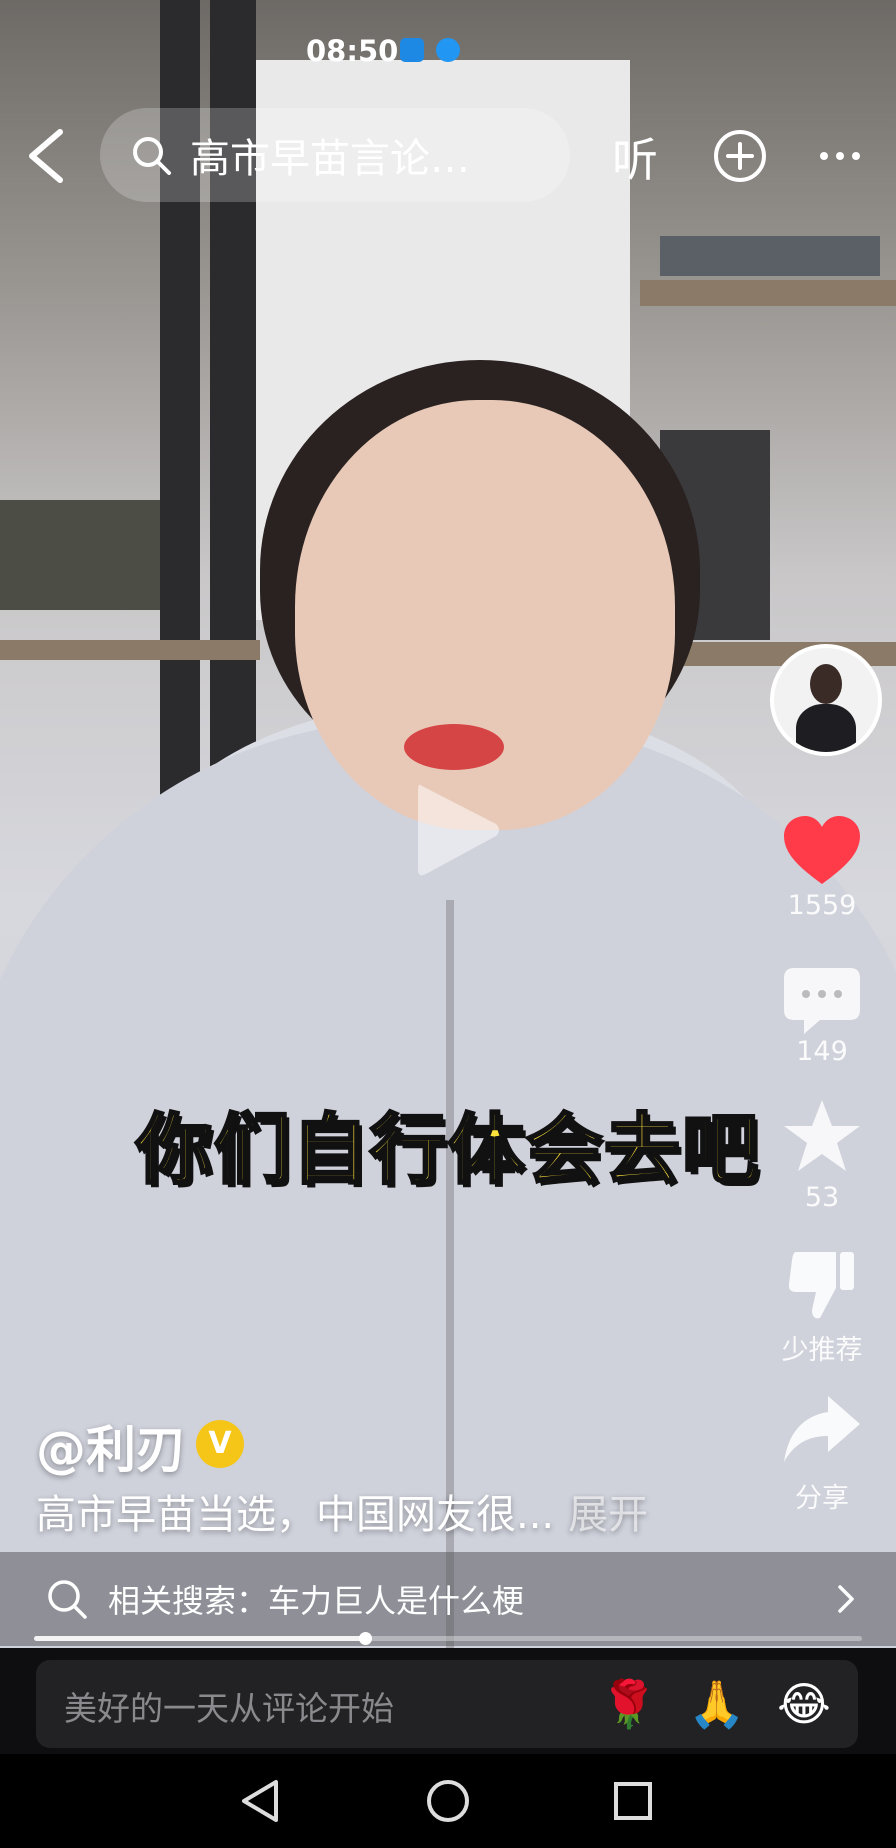 The image size is (896, 1848). Describe the element at coordinates (111, 1446) in the screenshot. I see `author-name: @利刃` at that location.